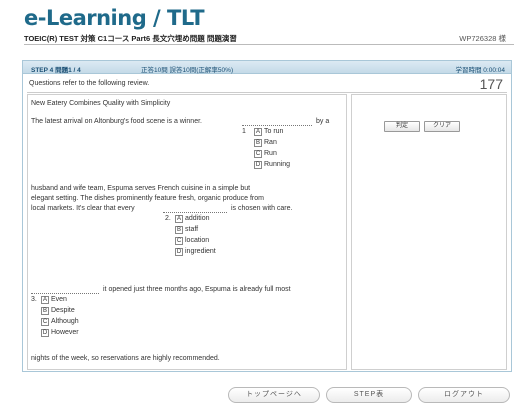 The width and height of the screenshot is (520, 409). Describe the element at coordinates (262, 208) in the screenshot. I see `passage-line: is chosen with care.` at that location.